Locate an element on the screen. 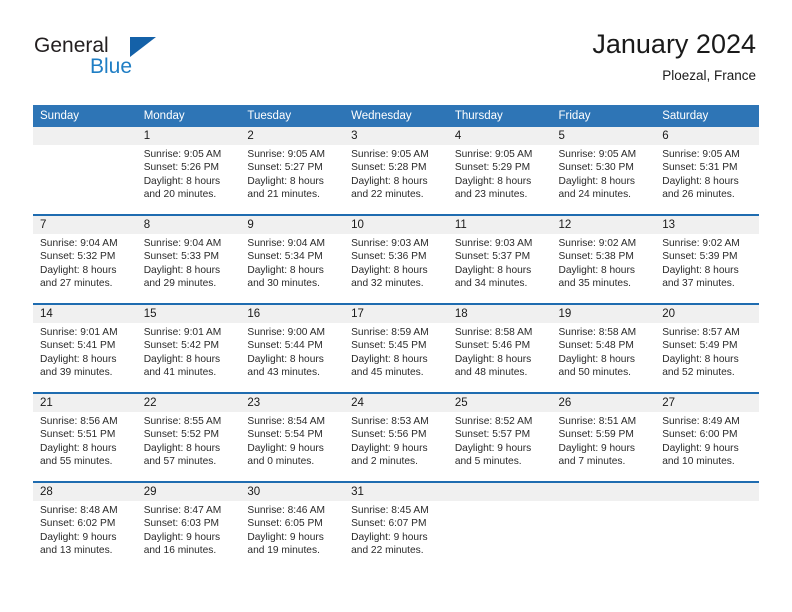  day-detail-line: and 21 minutes. is located at coordinates (283, 195).